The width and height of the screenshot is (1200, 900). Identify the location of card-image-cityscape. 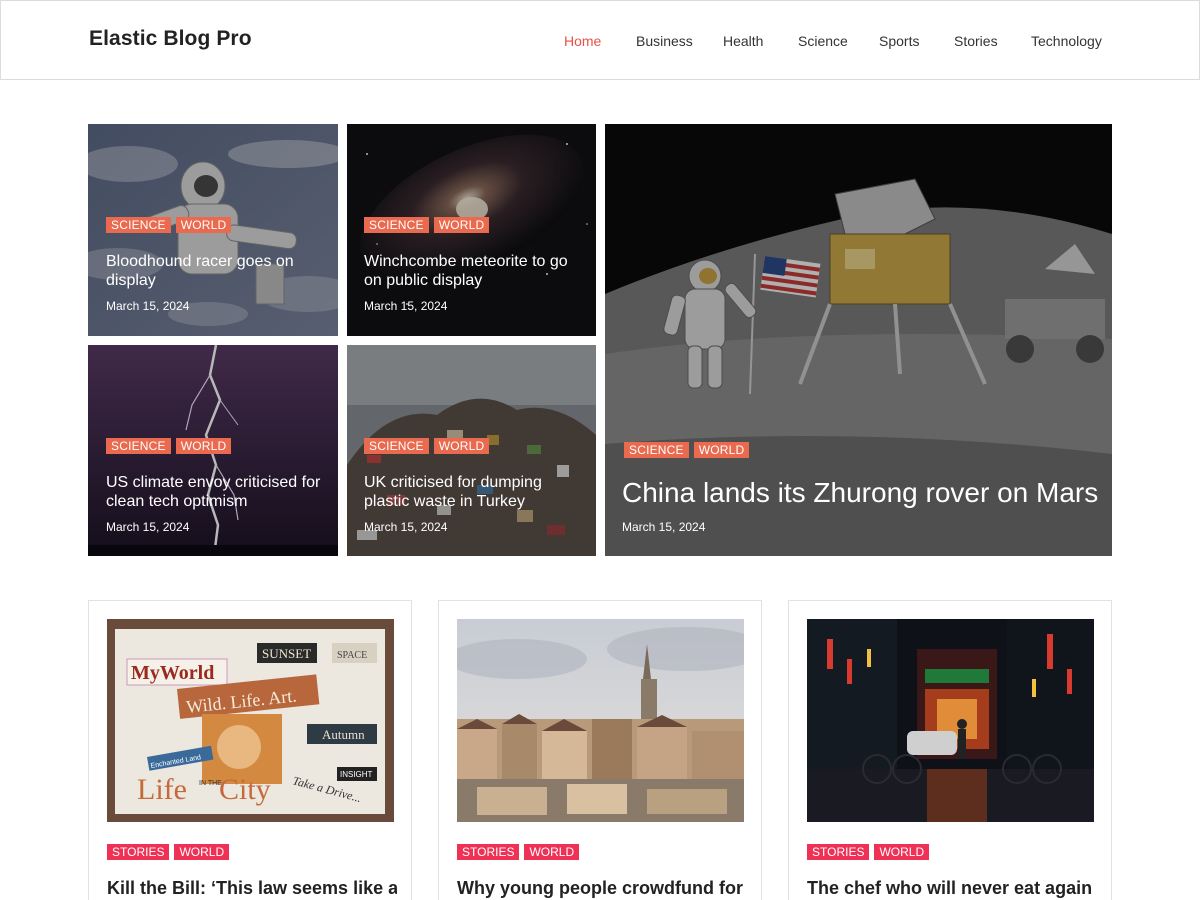
(600, 720).